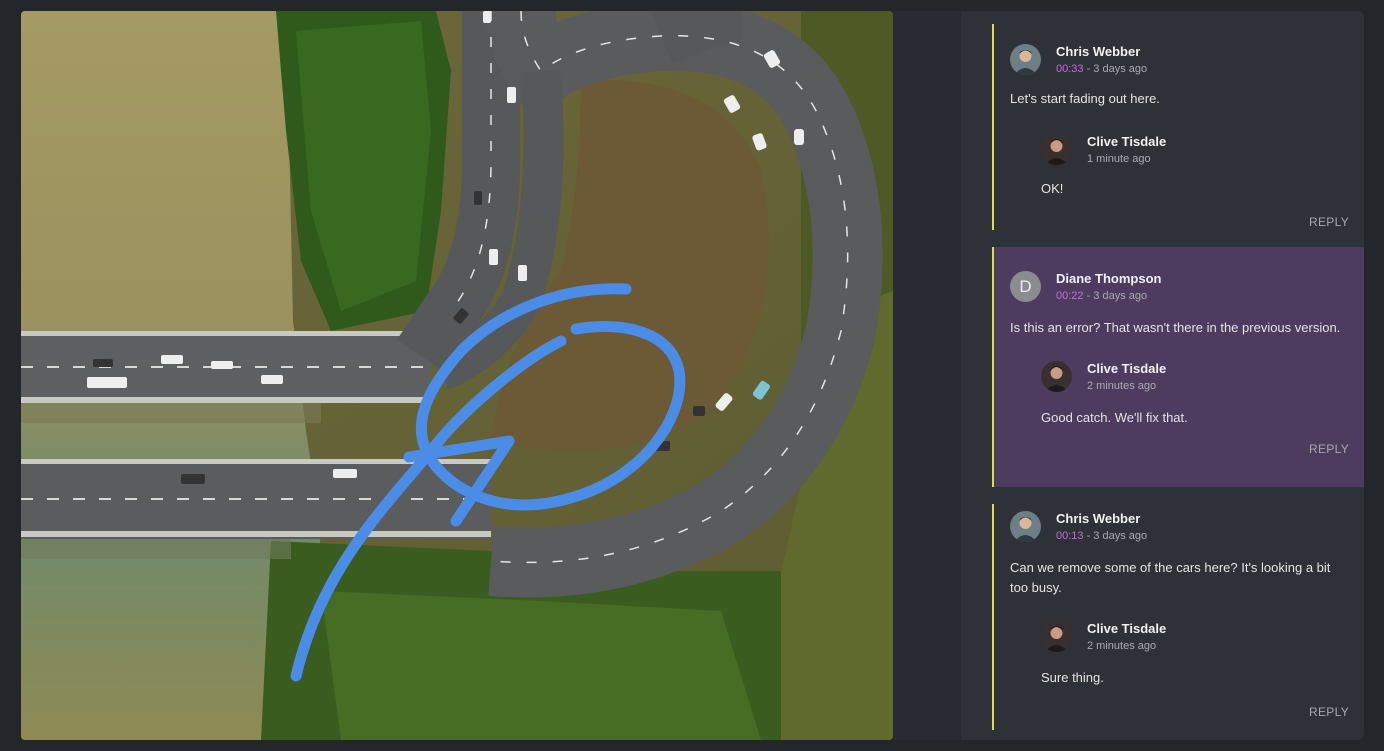 This screenshot has height=751, width=1384. What do you see at coordinates (1085, 98) in the screenshot?
I see `comment-text: Let's start fading out here.` at bounding box center [1085, 98].